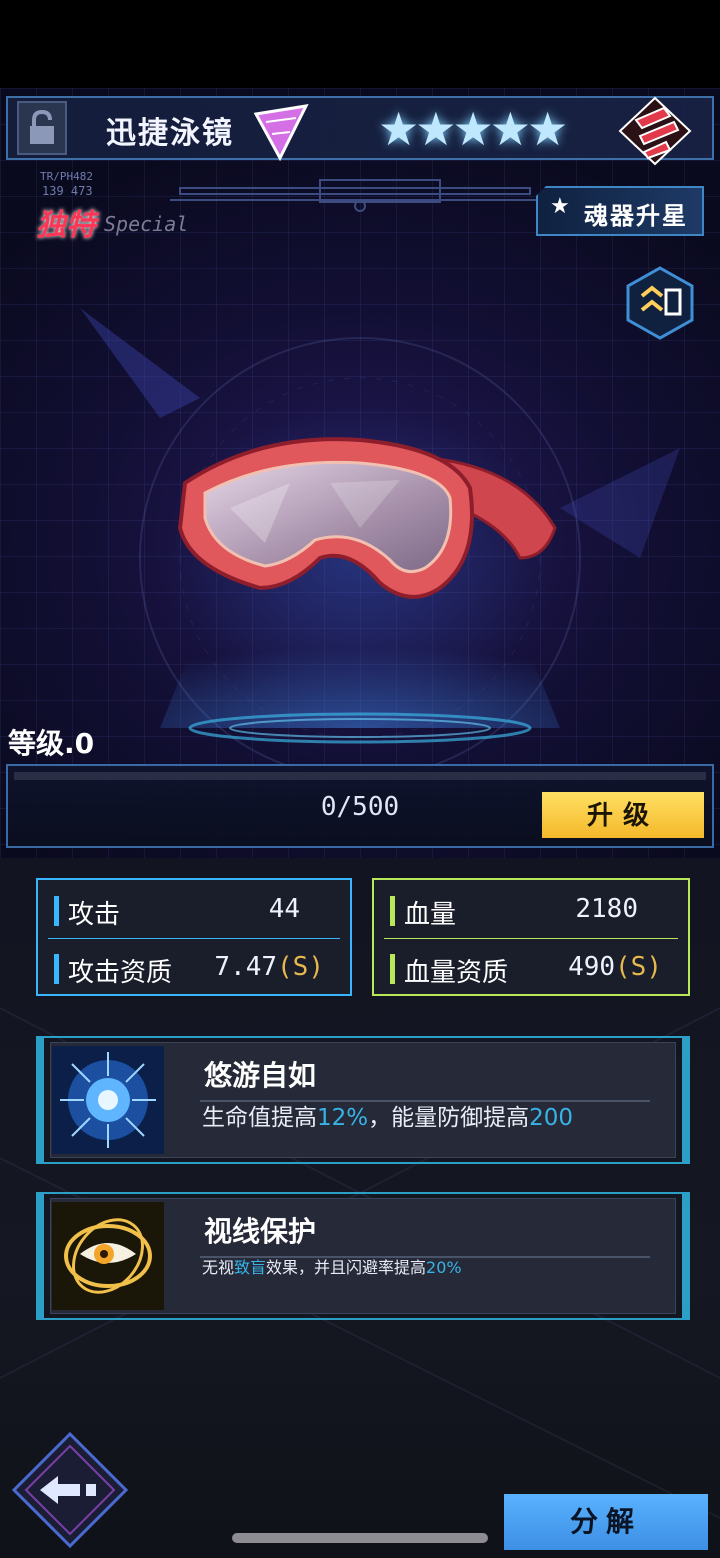 This screenshot has width=720, height=1558. What do you see at coordinates (332, 1267) in the screenshot?
I see `skill-description: 无视致盲效果，并且闪避率提高20%` at bounding box center [332, 1267].